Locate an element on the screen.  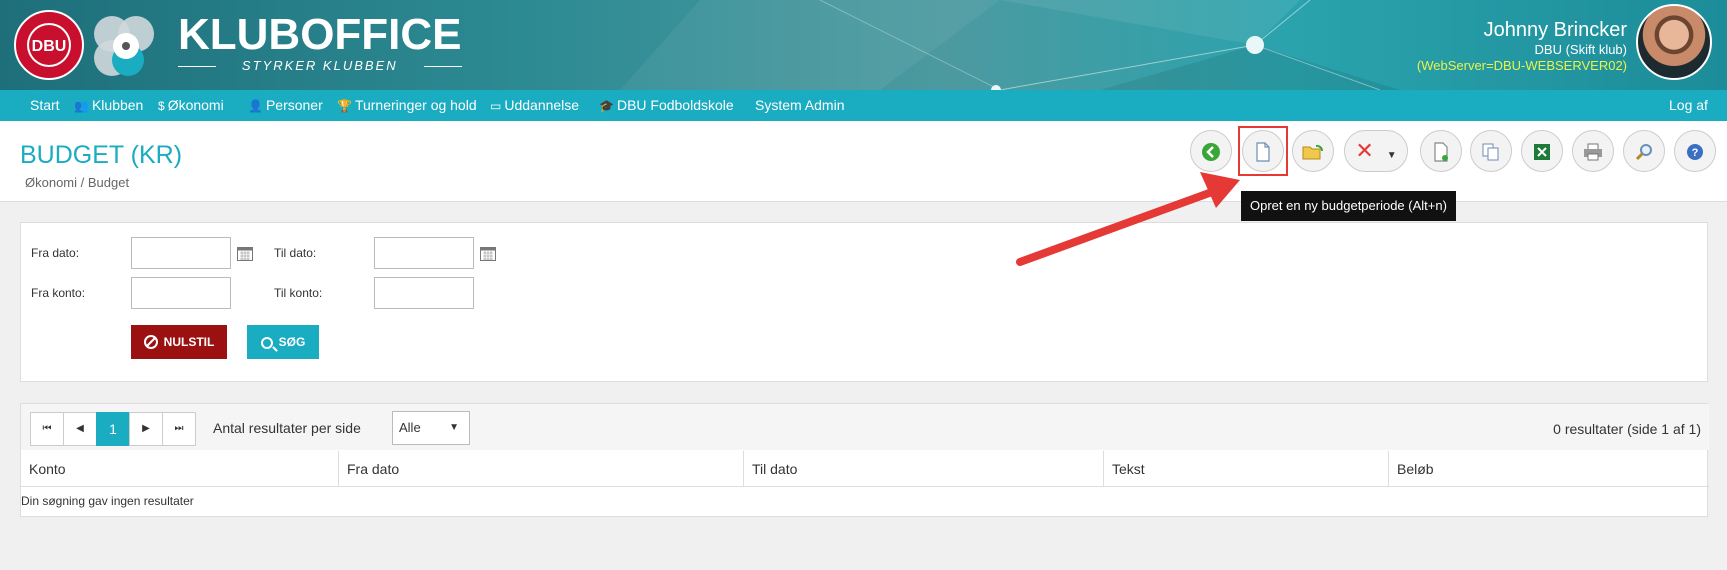
next-page-icon: ▶ is located at coordinates (146, 428).